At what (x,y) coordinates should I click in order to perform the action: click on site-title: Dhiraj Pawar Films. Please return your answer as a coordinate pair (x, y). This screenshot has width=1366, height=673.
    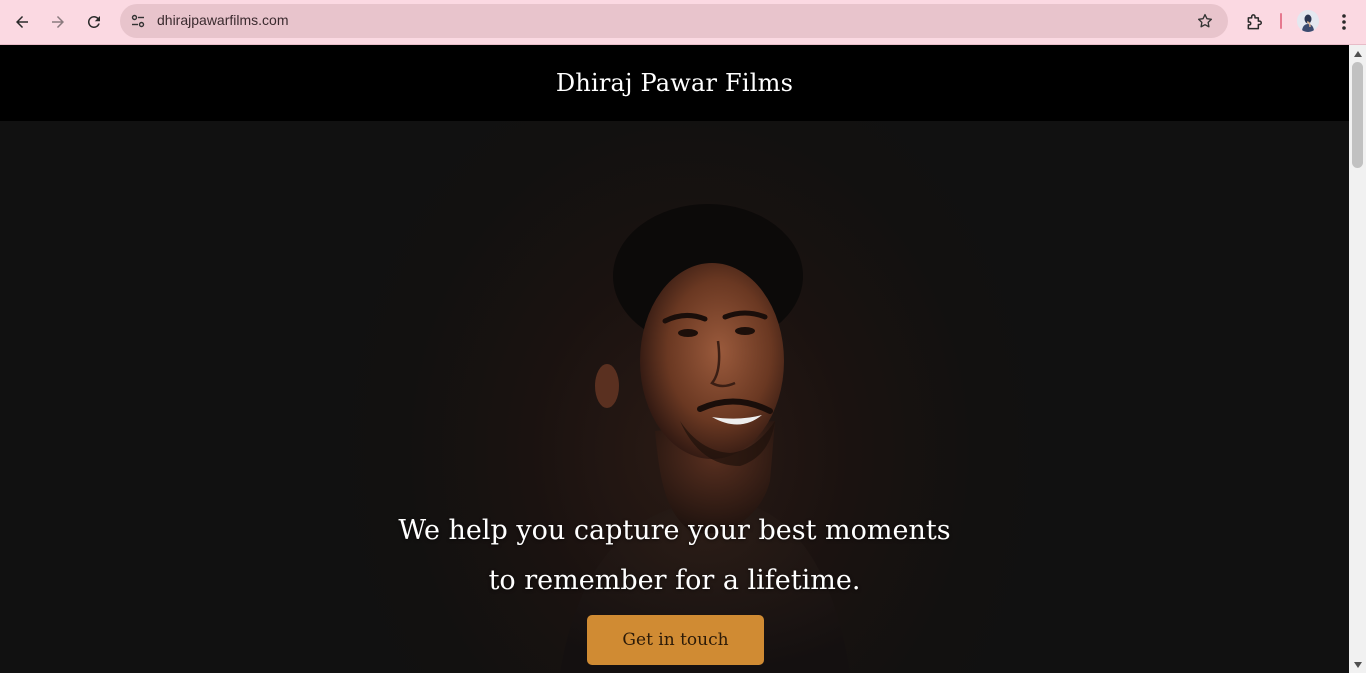
    Looking at the image, I should click on (674, 83).